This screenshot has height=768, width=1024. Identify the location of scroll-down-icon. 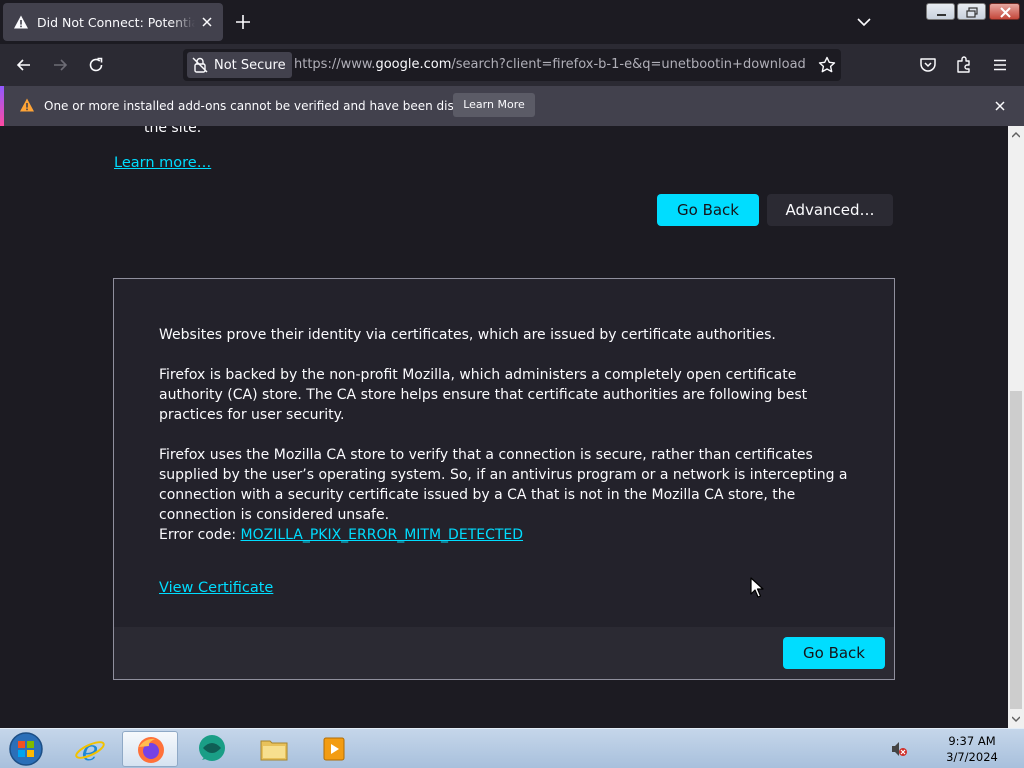
(1016, 719).